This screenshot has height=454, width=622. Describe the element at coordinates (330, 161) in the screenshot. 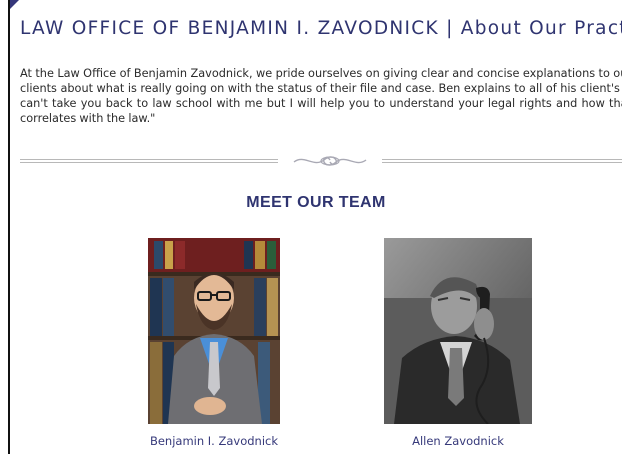

I see `scroll-ornament-icon` at that location.